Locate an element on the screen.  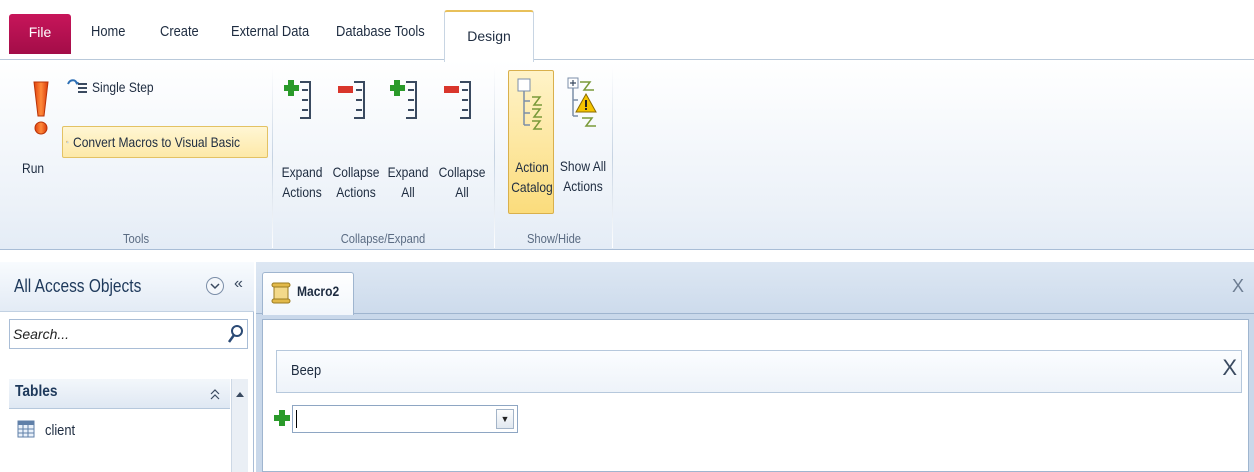
collapse-all-button: Collapse All is located at coordinates (462, 144).